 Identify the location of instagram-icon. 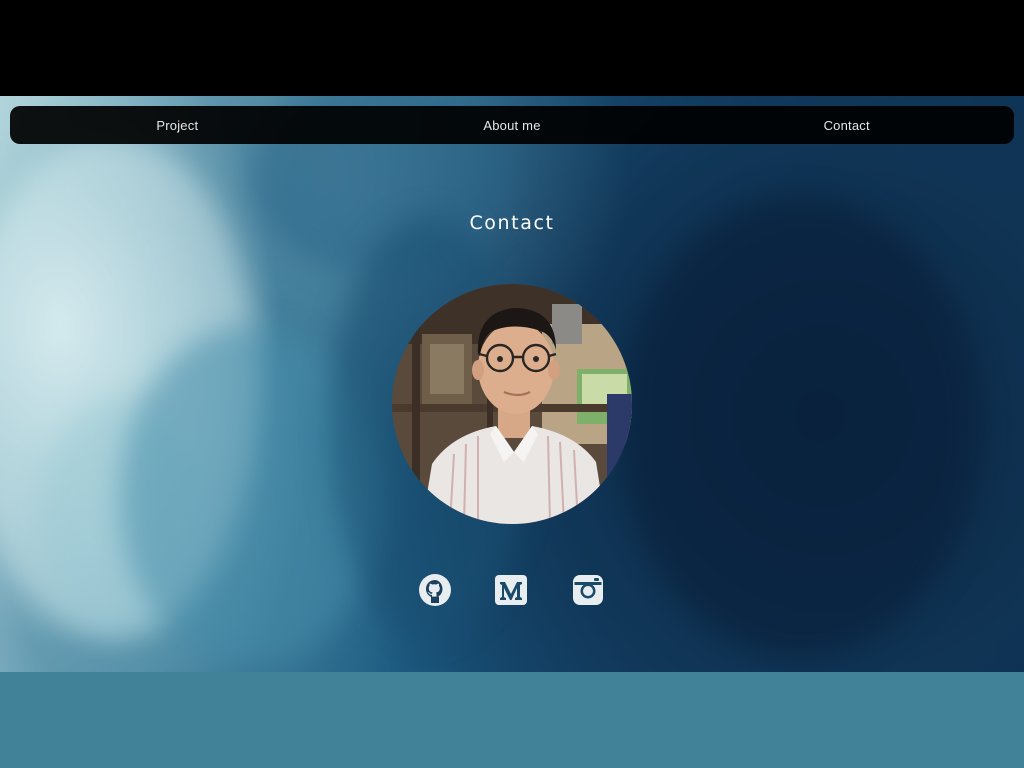
(588, 590).